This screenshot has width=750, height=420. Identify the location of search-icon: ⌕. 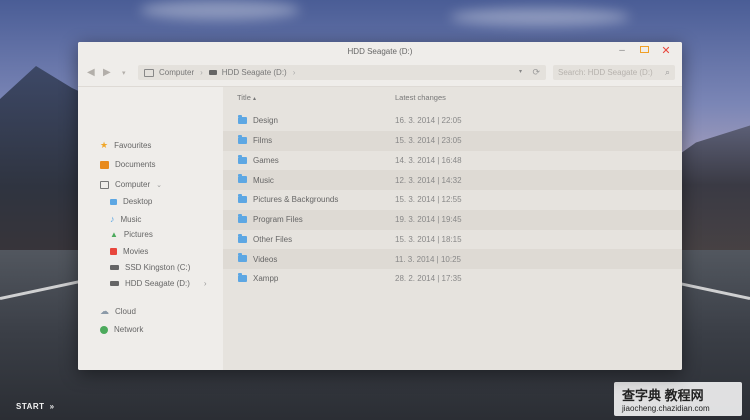
(667, 72).